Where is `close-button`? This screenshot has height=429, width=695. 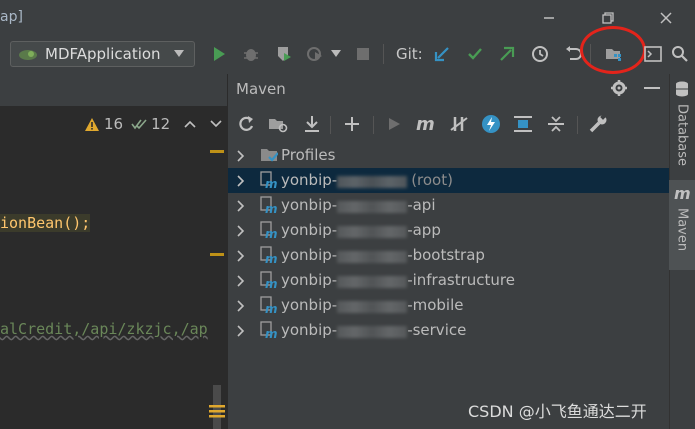
close-button is located at coordinates (666, 18).